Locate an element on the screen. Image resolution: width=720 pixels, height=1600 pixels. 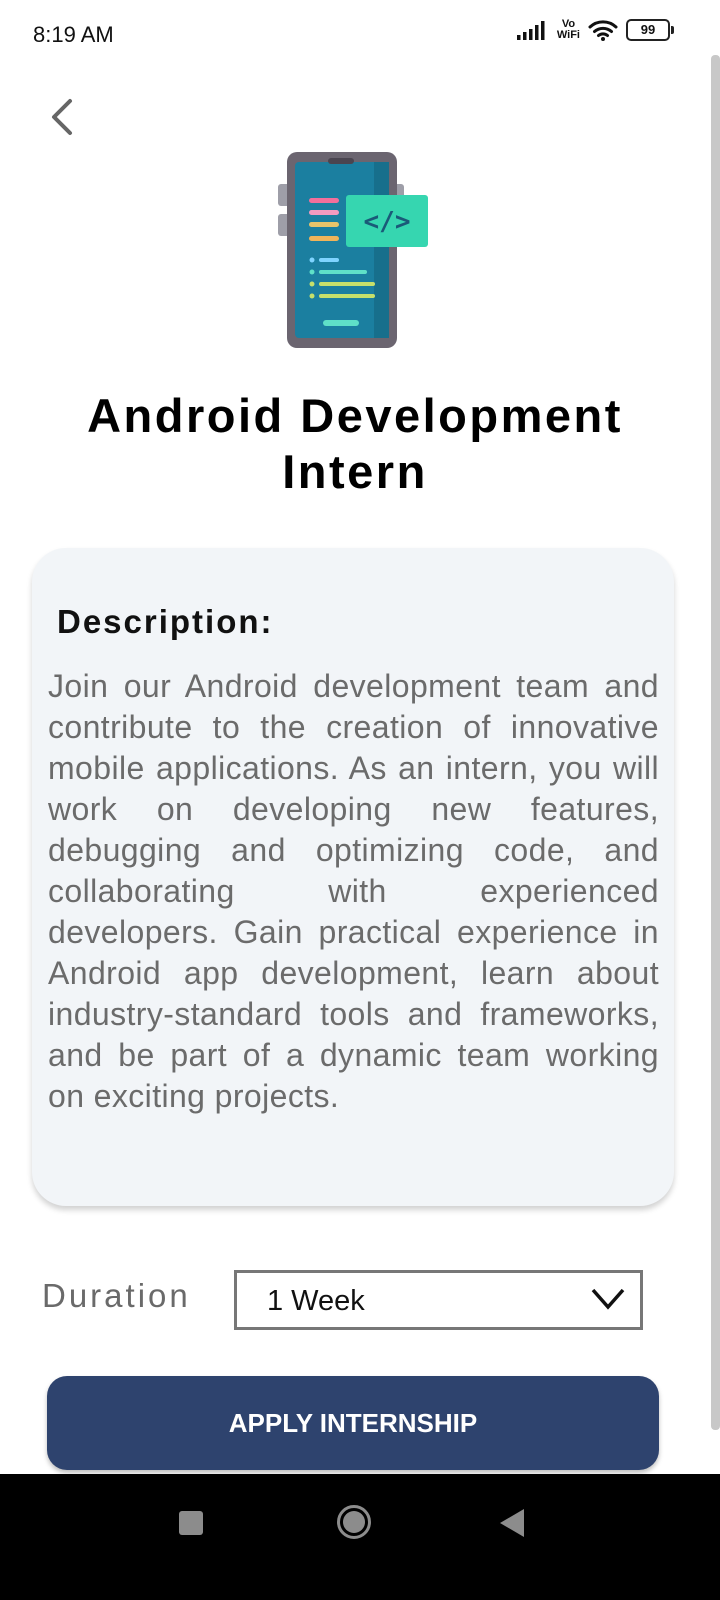
back-arrow-icon is located at coordinates (62, 117).